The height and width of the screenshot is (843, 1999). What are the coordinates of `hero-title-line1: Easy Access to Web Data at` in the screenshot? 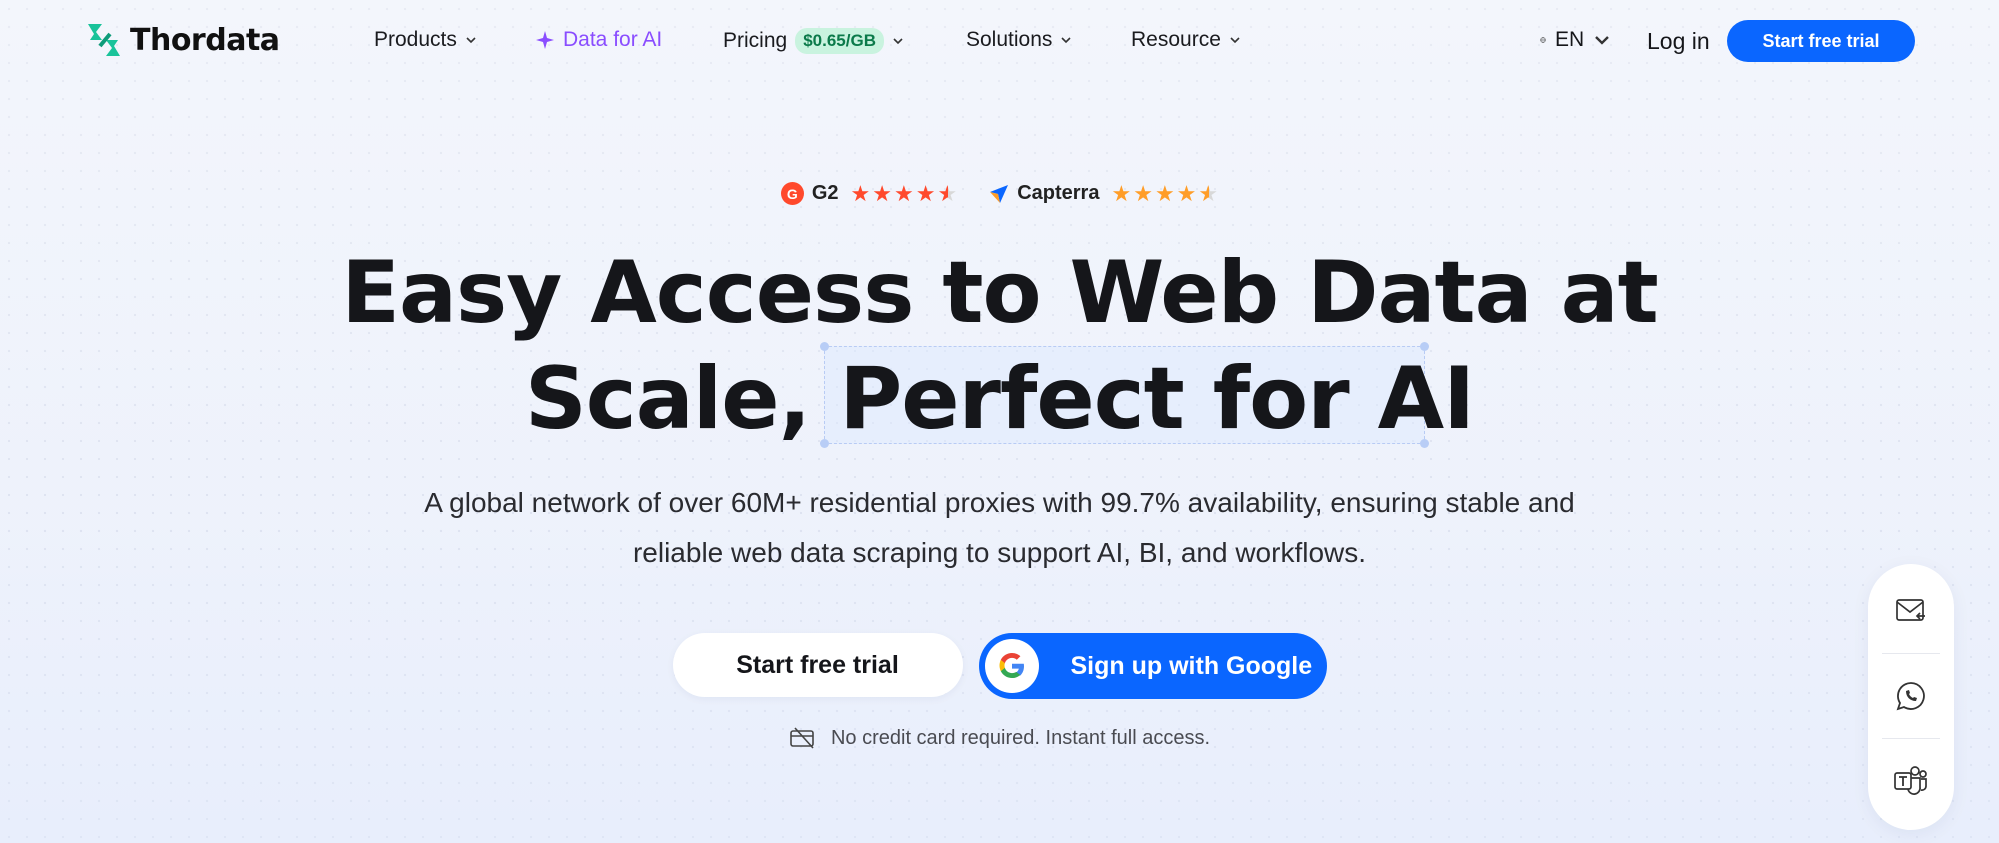 It's located at (1000, 293).